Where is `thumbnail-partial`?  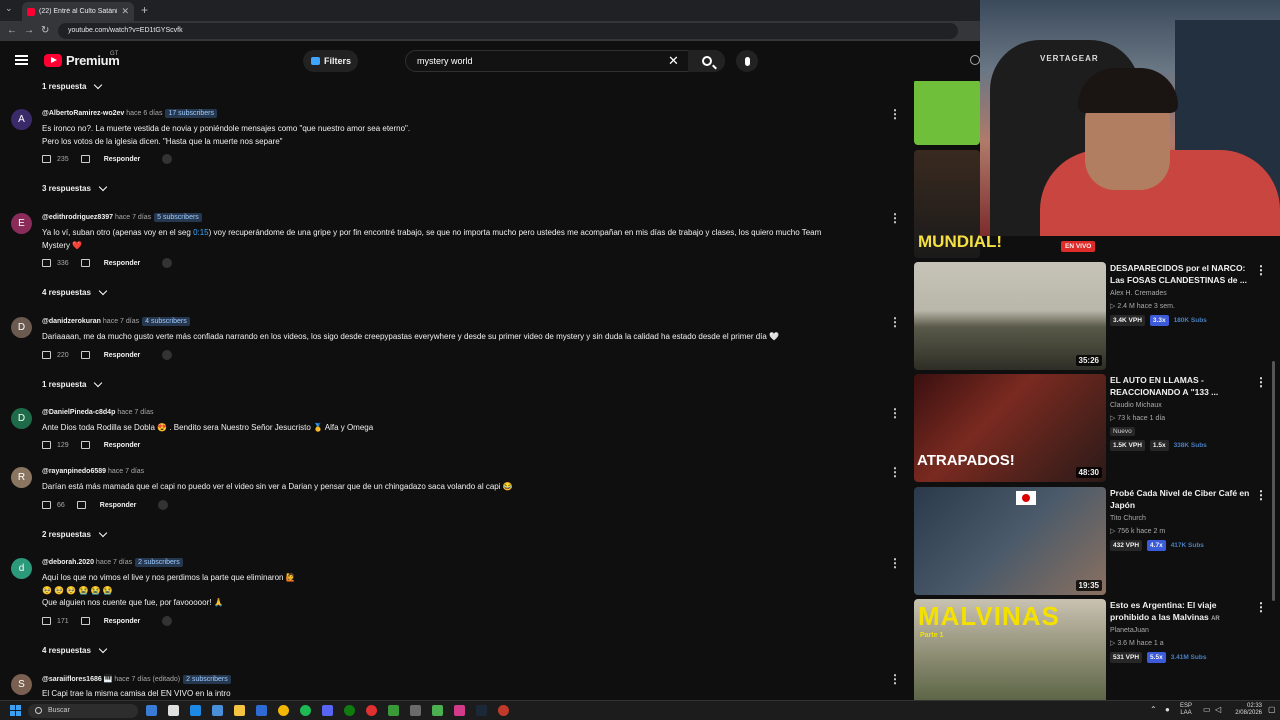 thumbnail-partial is located at coordinates (947, 113).